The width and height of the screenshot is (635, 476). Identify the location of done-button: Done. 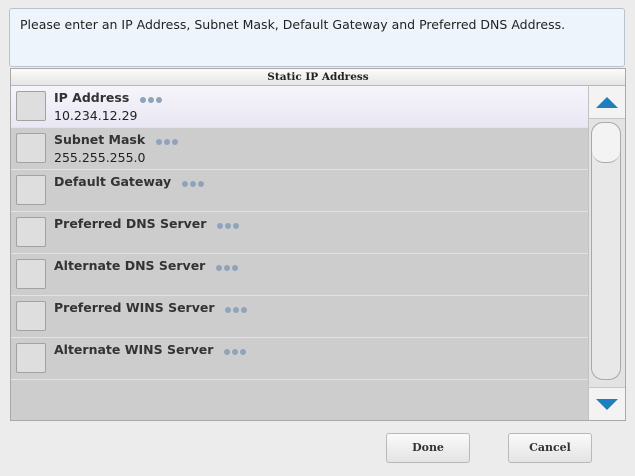
(428, 448).